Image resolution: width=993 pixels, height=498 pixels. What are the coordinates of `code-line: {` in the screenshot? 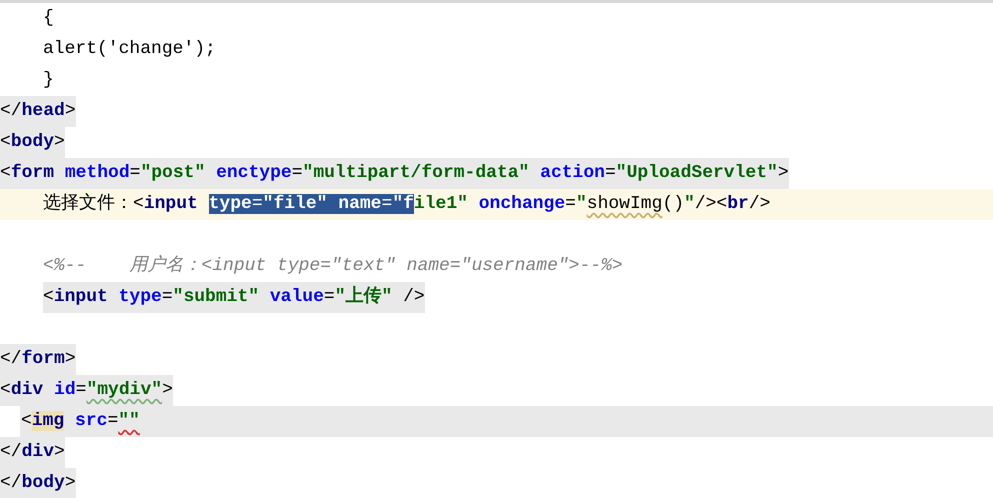 It's located at (48, 18).